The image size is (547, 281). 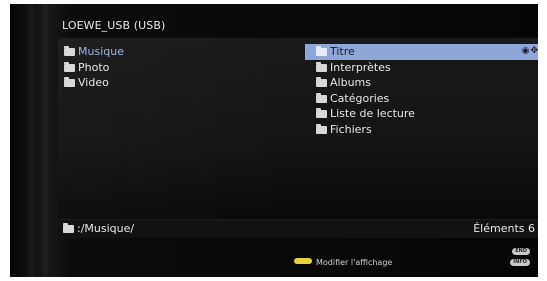 I want to click on current-path: :/Musique/, so click(x=98, y=228).